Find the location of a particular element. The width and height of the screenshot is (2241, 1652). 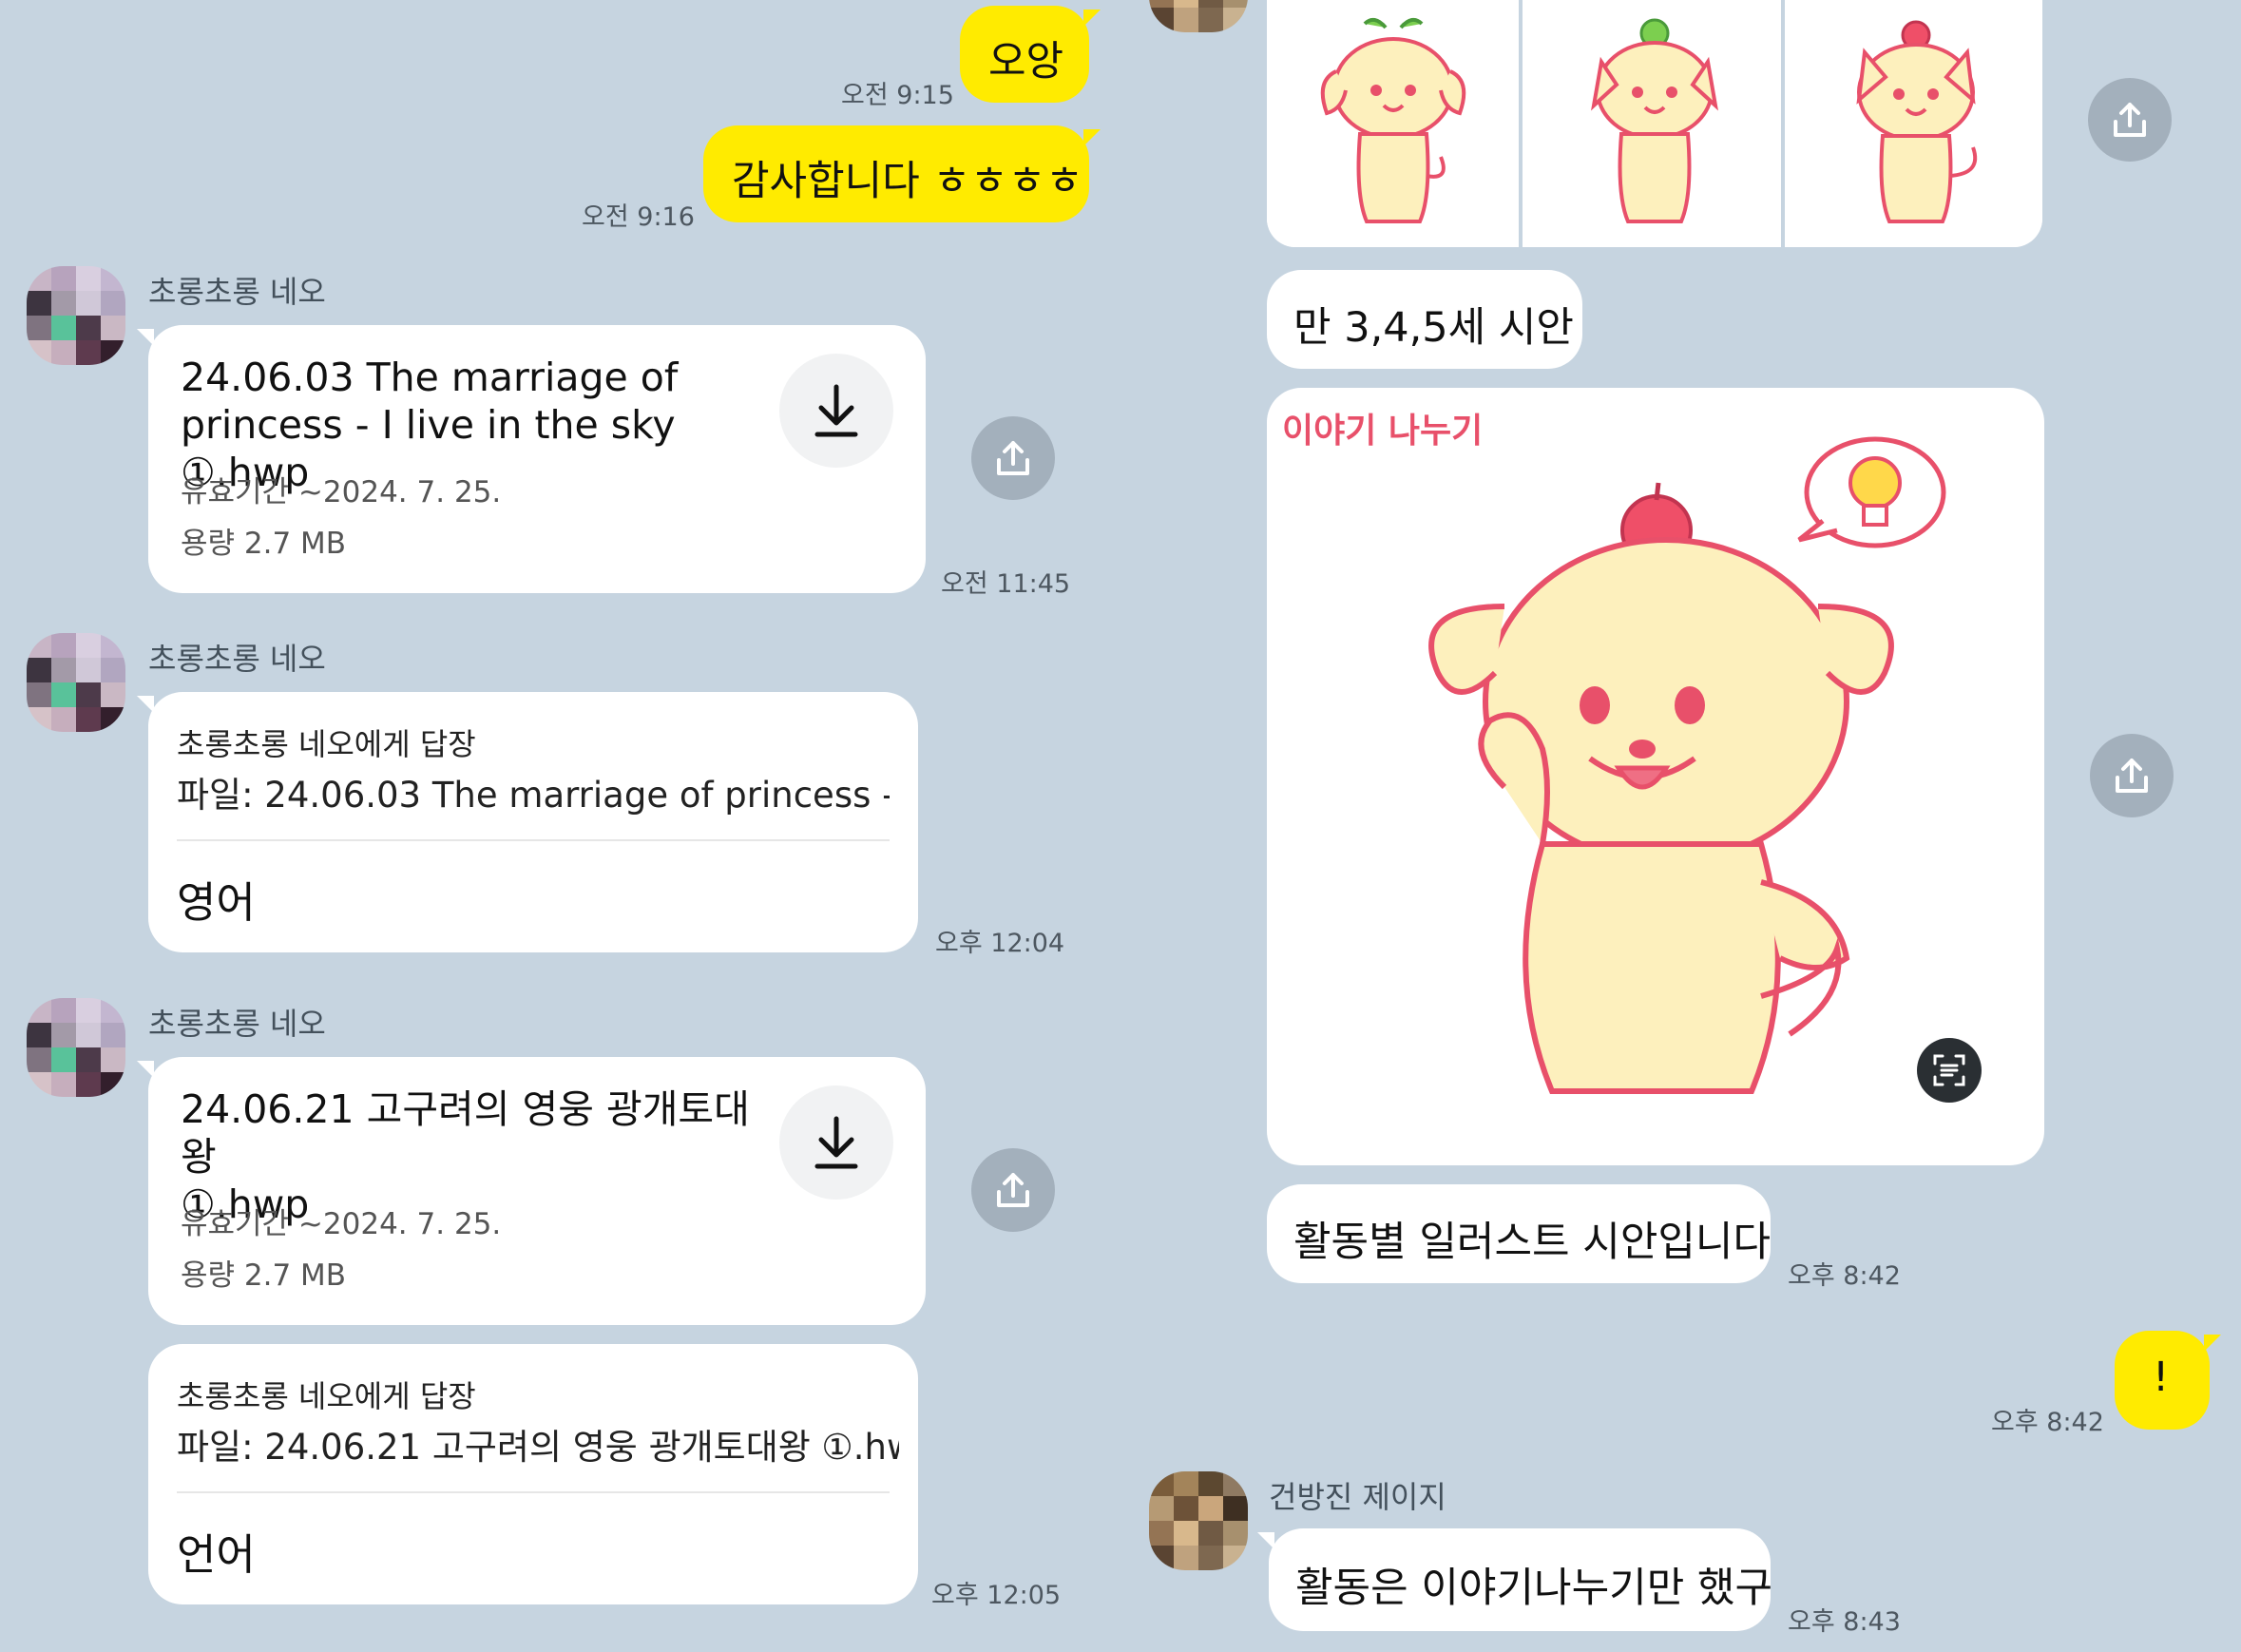

my-message-bubble: ! is located at coordinates (2168, 1380).